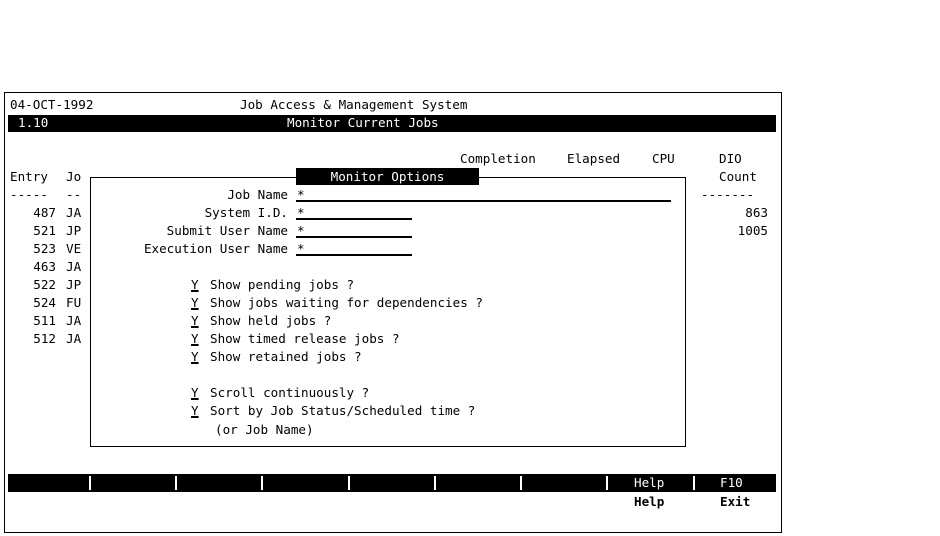 This screenshot has width=940, height=536. What do you see at coordinates (74, 194) in the screenshot?
I see `col-job-dash: --` at bounding box center [74, 194].